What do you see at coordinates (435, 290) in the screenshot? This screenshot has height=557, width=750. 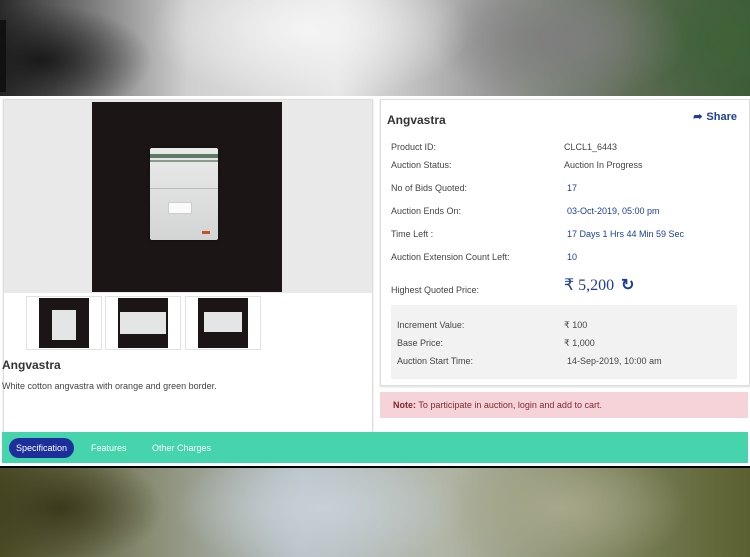 I see `highest-price-label: Highest Quoted Price:` at bounding box center [435, 290].